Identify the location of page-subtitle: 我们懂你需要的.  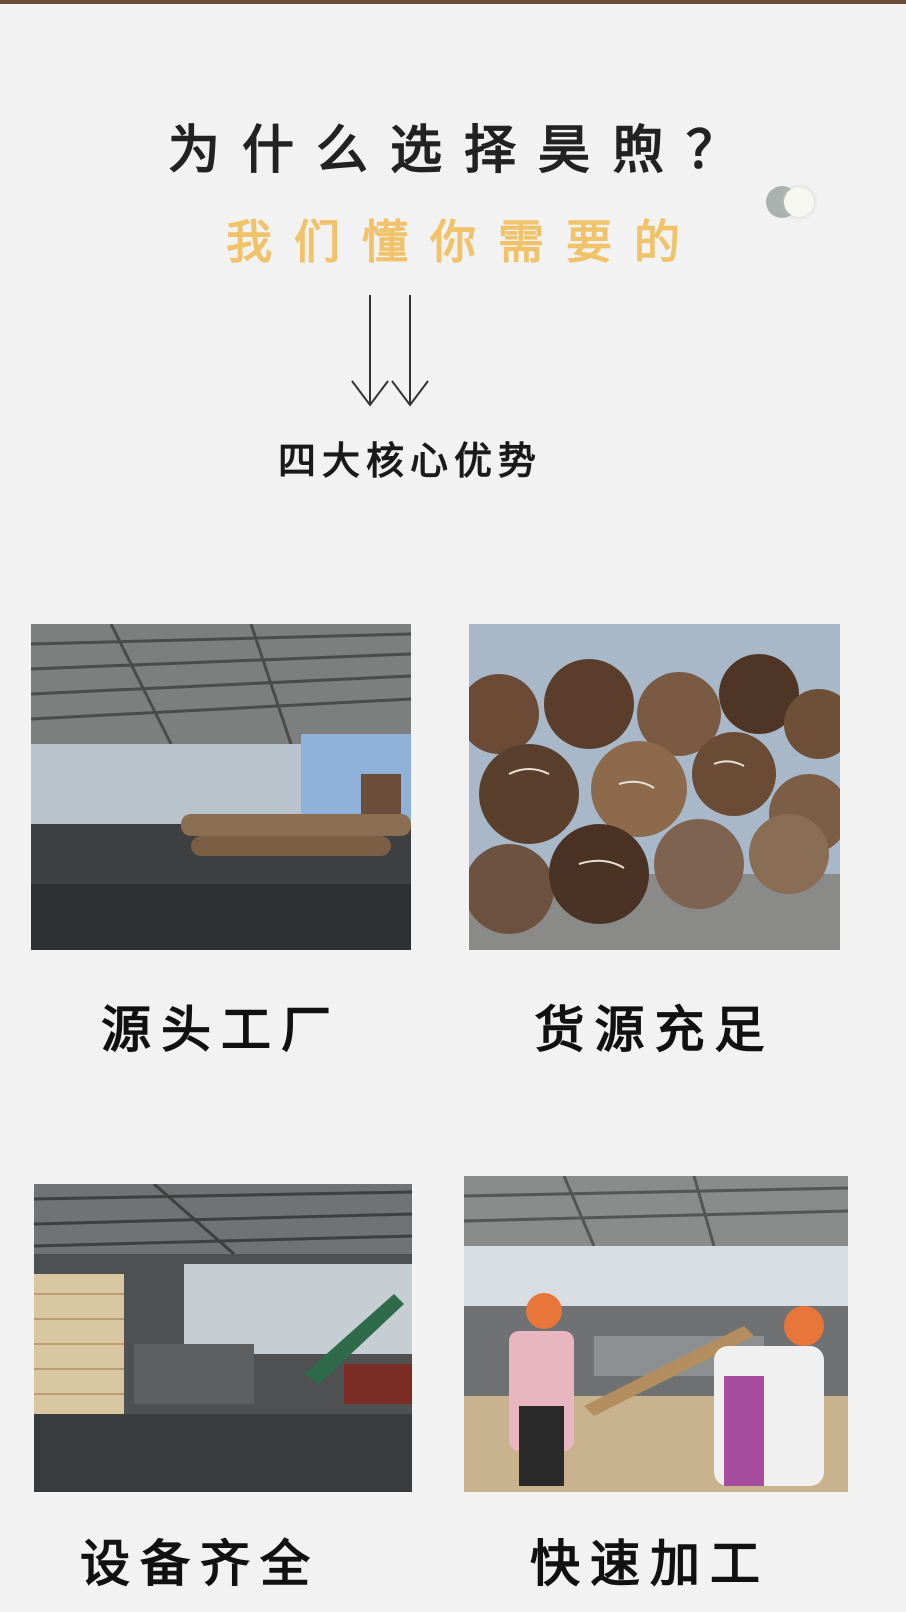
(464, 242).